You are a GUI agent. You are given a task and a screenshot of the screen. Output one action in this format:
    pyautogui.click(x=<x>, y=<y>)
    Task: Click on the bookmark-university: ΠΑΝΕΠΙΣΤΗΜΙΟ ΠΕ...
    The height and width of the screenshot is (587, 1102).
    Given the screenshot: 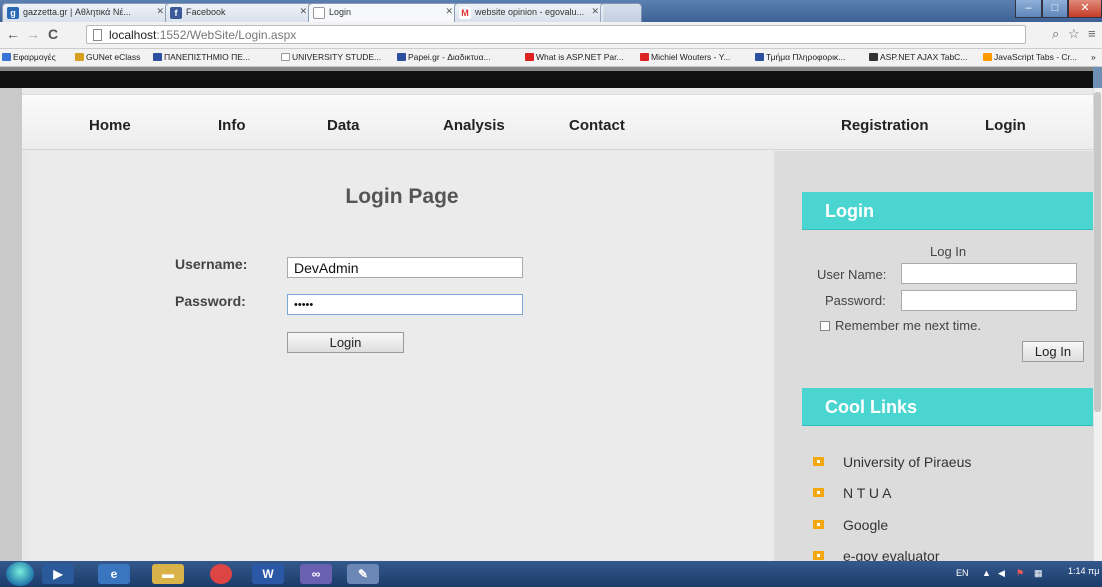 What is the action you would take?
    pyautogui.click(x=201, y=57)
    